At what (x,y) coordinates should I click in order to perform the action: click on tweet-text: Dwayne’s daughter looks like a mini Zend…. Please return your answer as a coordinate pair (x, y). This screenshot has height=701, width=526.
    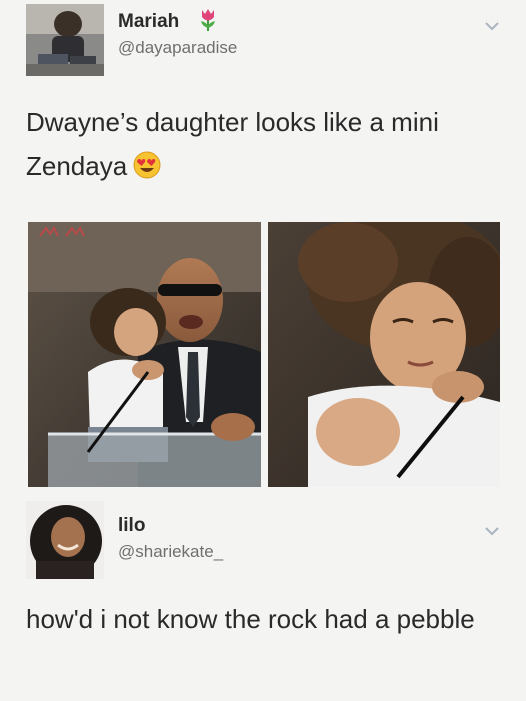
    Looking at the image, I should click on (266, 146).